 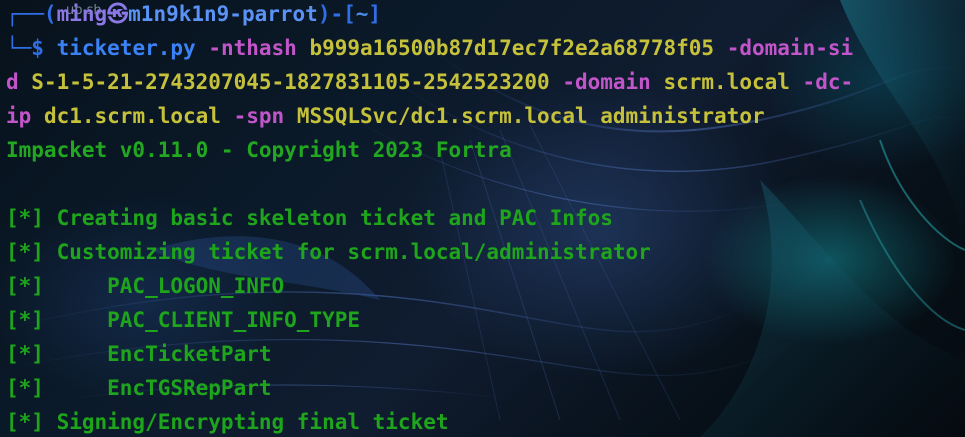 What do you see at coordinates (375, 14) in the screenshot?
I see `prompt-bracket-end: ]` at bounding box center [375, 14].